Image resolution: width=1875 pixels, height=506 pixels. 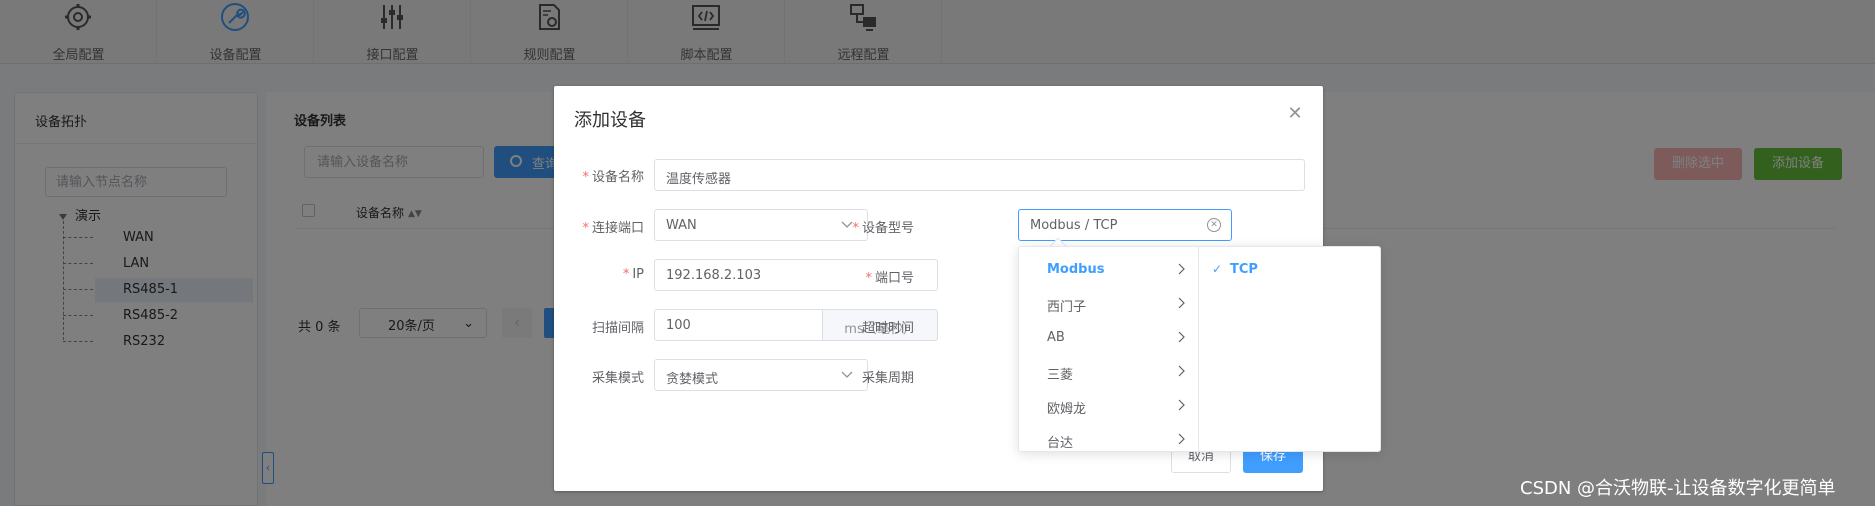 What do you see at coordinates (887, 228) in the screenshot?
I see `label-text: 设备型号` at bounding box center [887, 228].